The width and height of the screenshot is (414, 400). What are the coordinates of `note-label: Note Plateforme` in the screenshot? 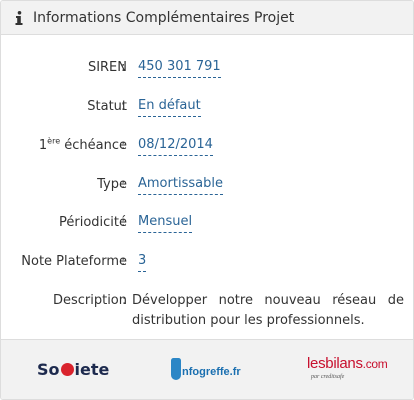 It's located at (74, 261).